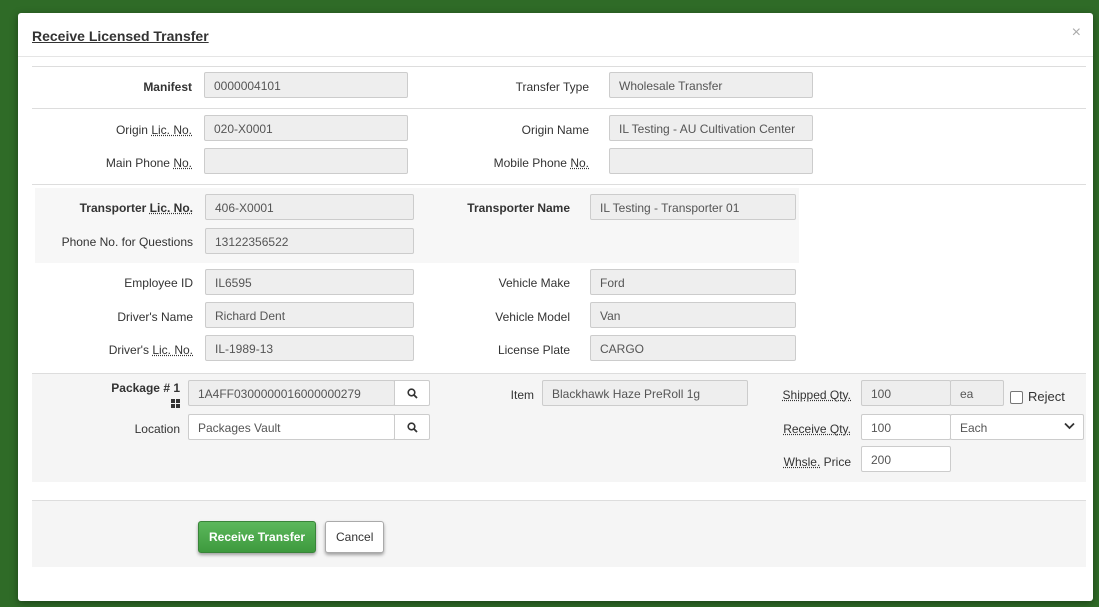 The image size is (1099, 607). I want to click on origin-name-label: Origin Name, so click(555, 130).